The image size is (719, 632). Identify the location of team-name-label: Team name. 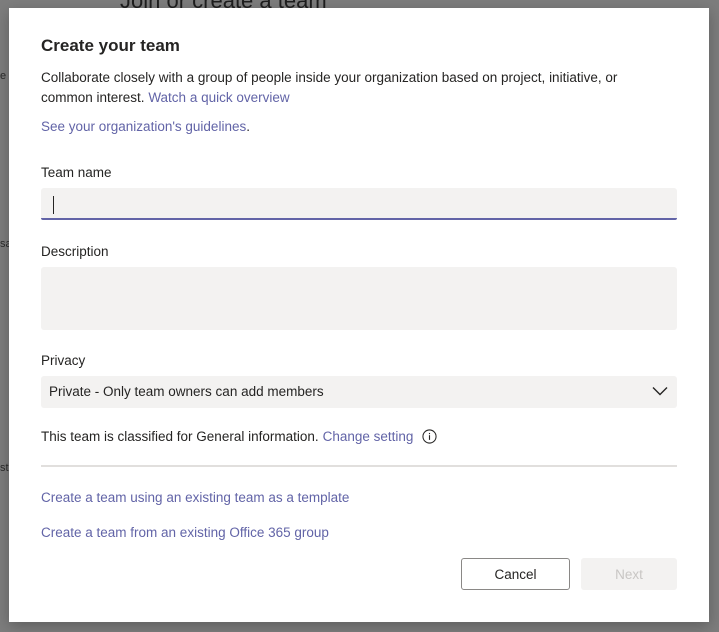
(76, 172).